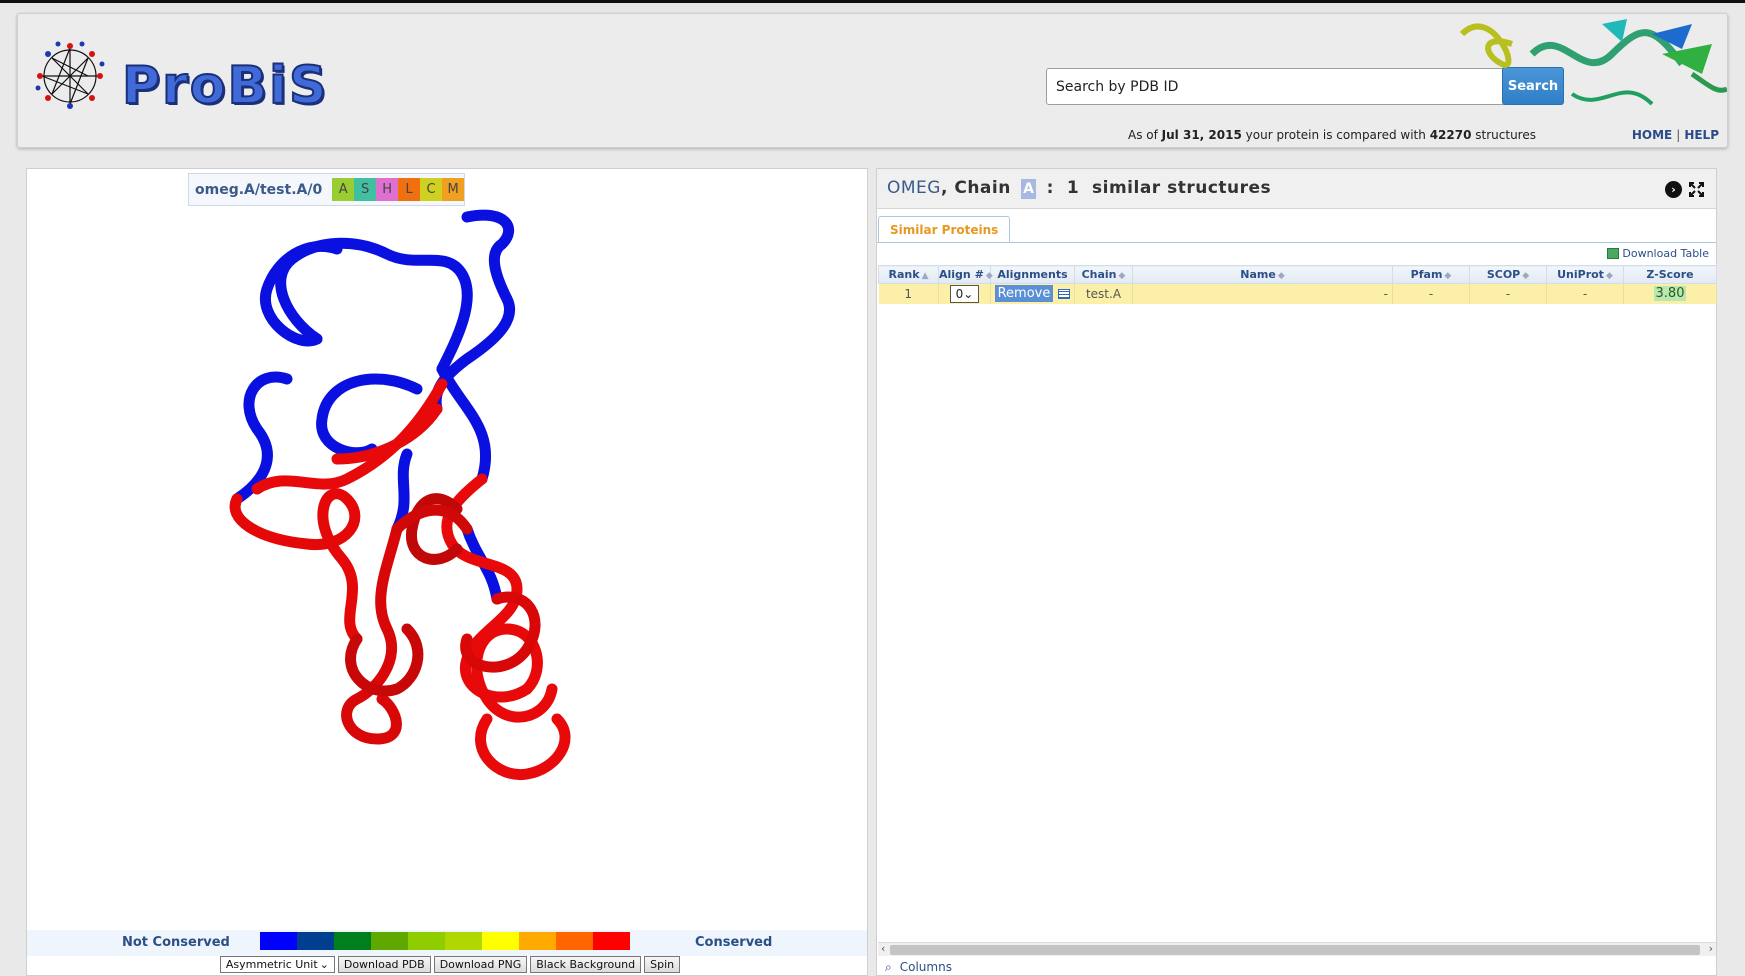  What do you see at coordinates (872, 1) in the screenshot?
I see `window-top-border` at bounding box center [872, 1].